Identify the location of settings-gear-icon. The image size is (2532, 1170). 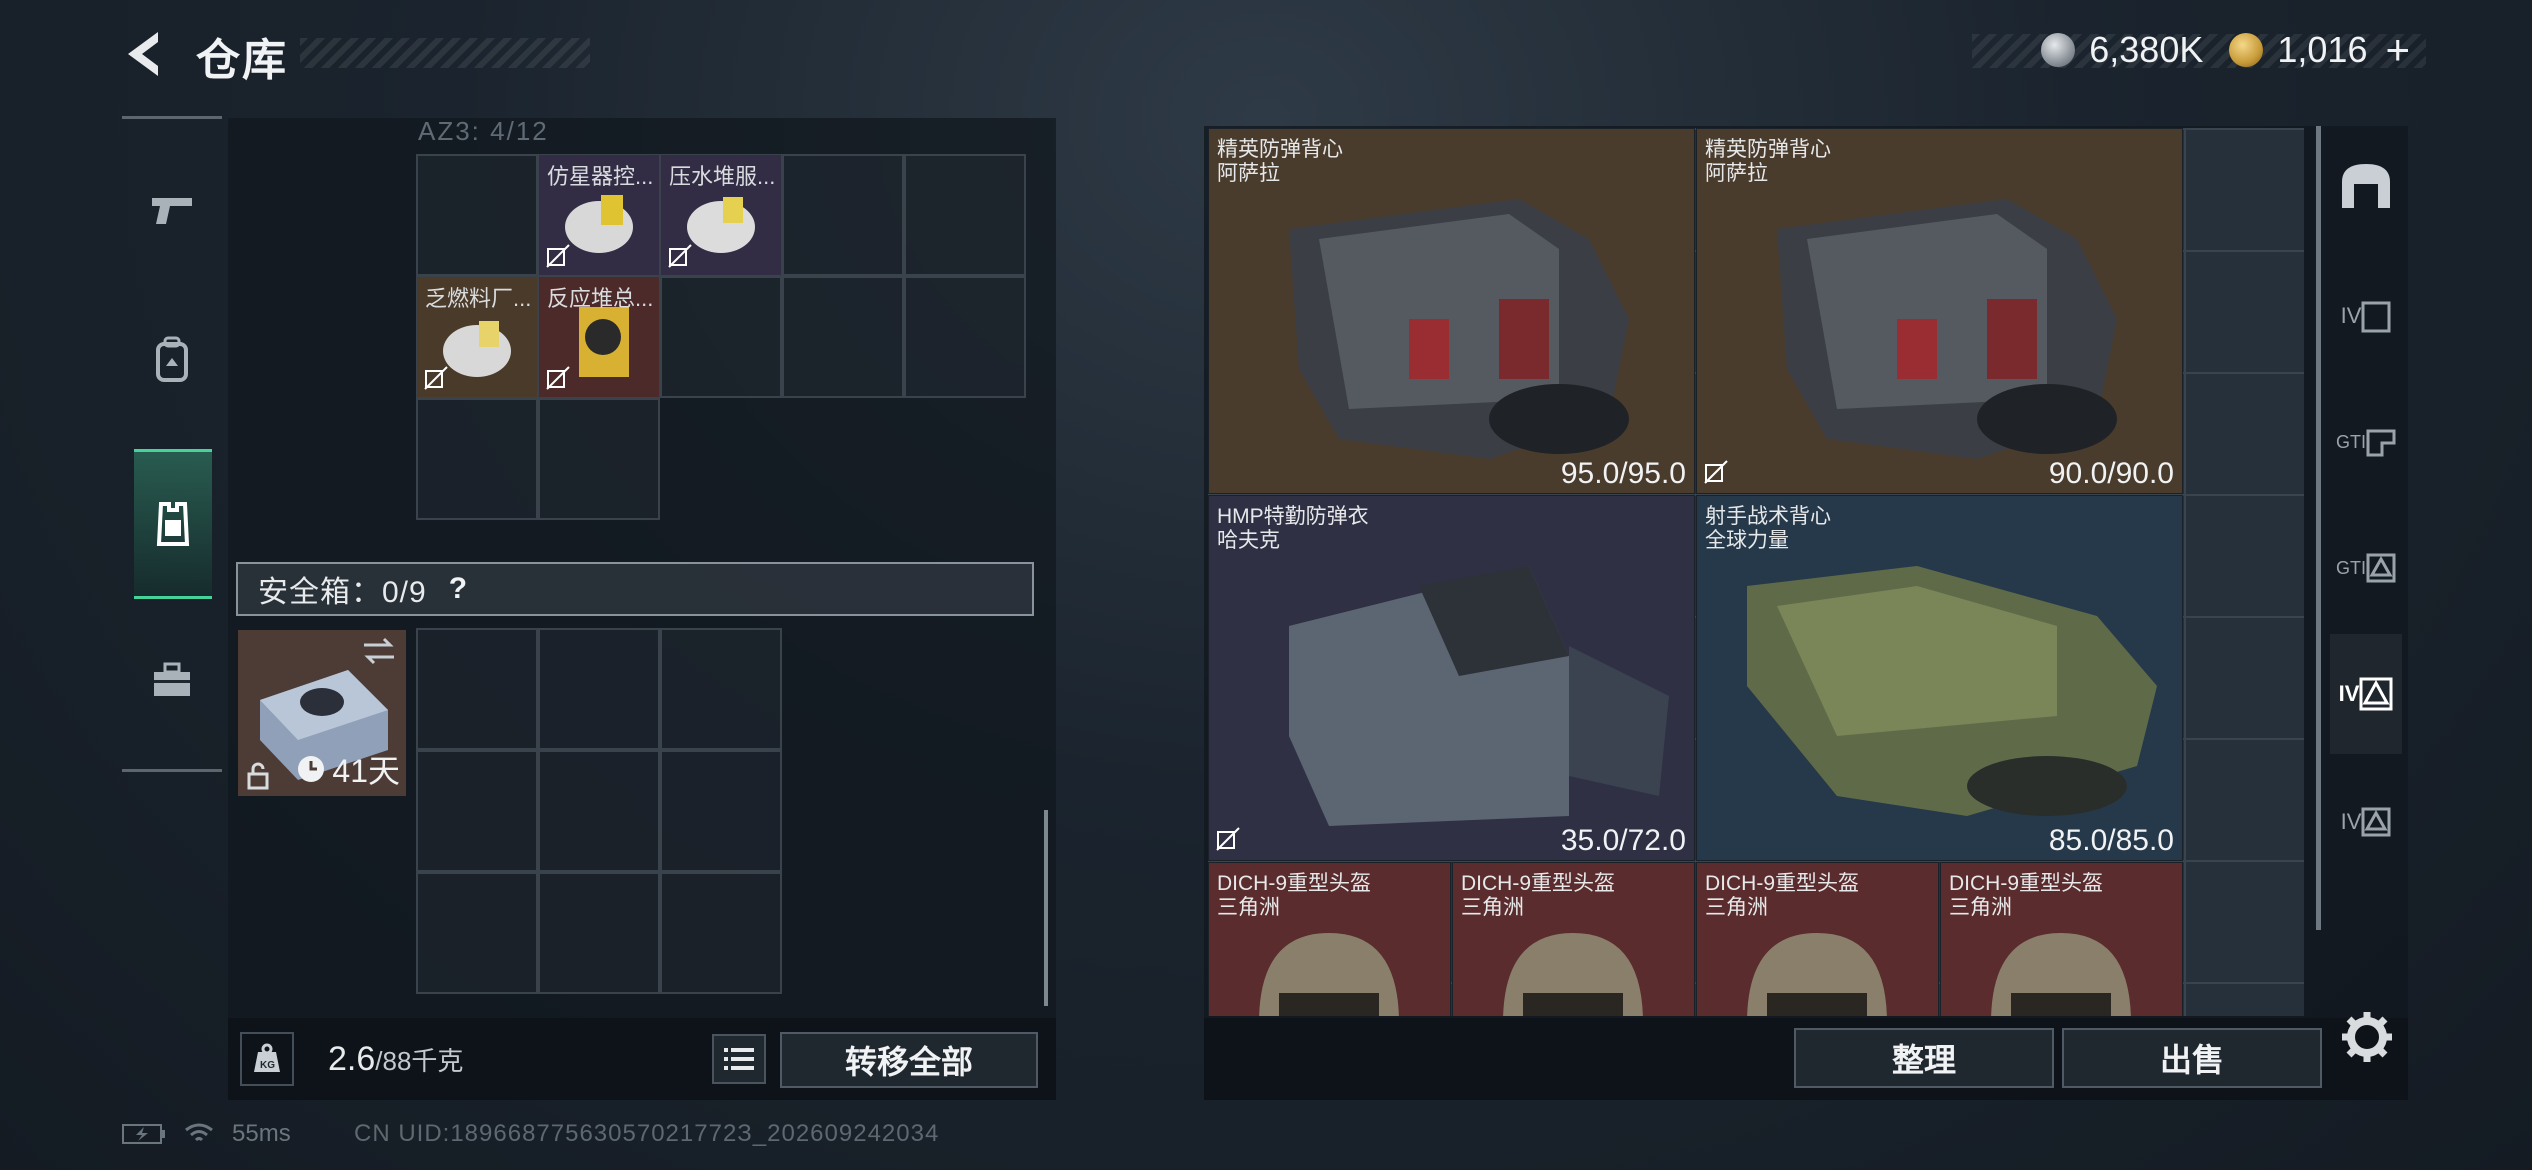
(2367, 1037).